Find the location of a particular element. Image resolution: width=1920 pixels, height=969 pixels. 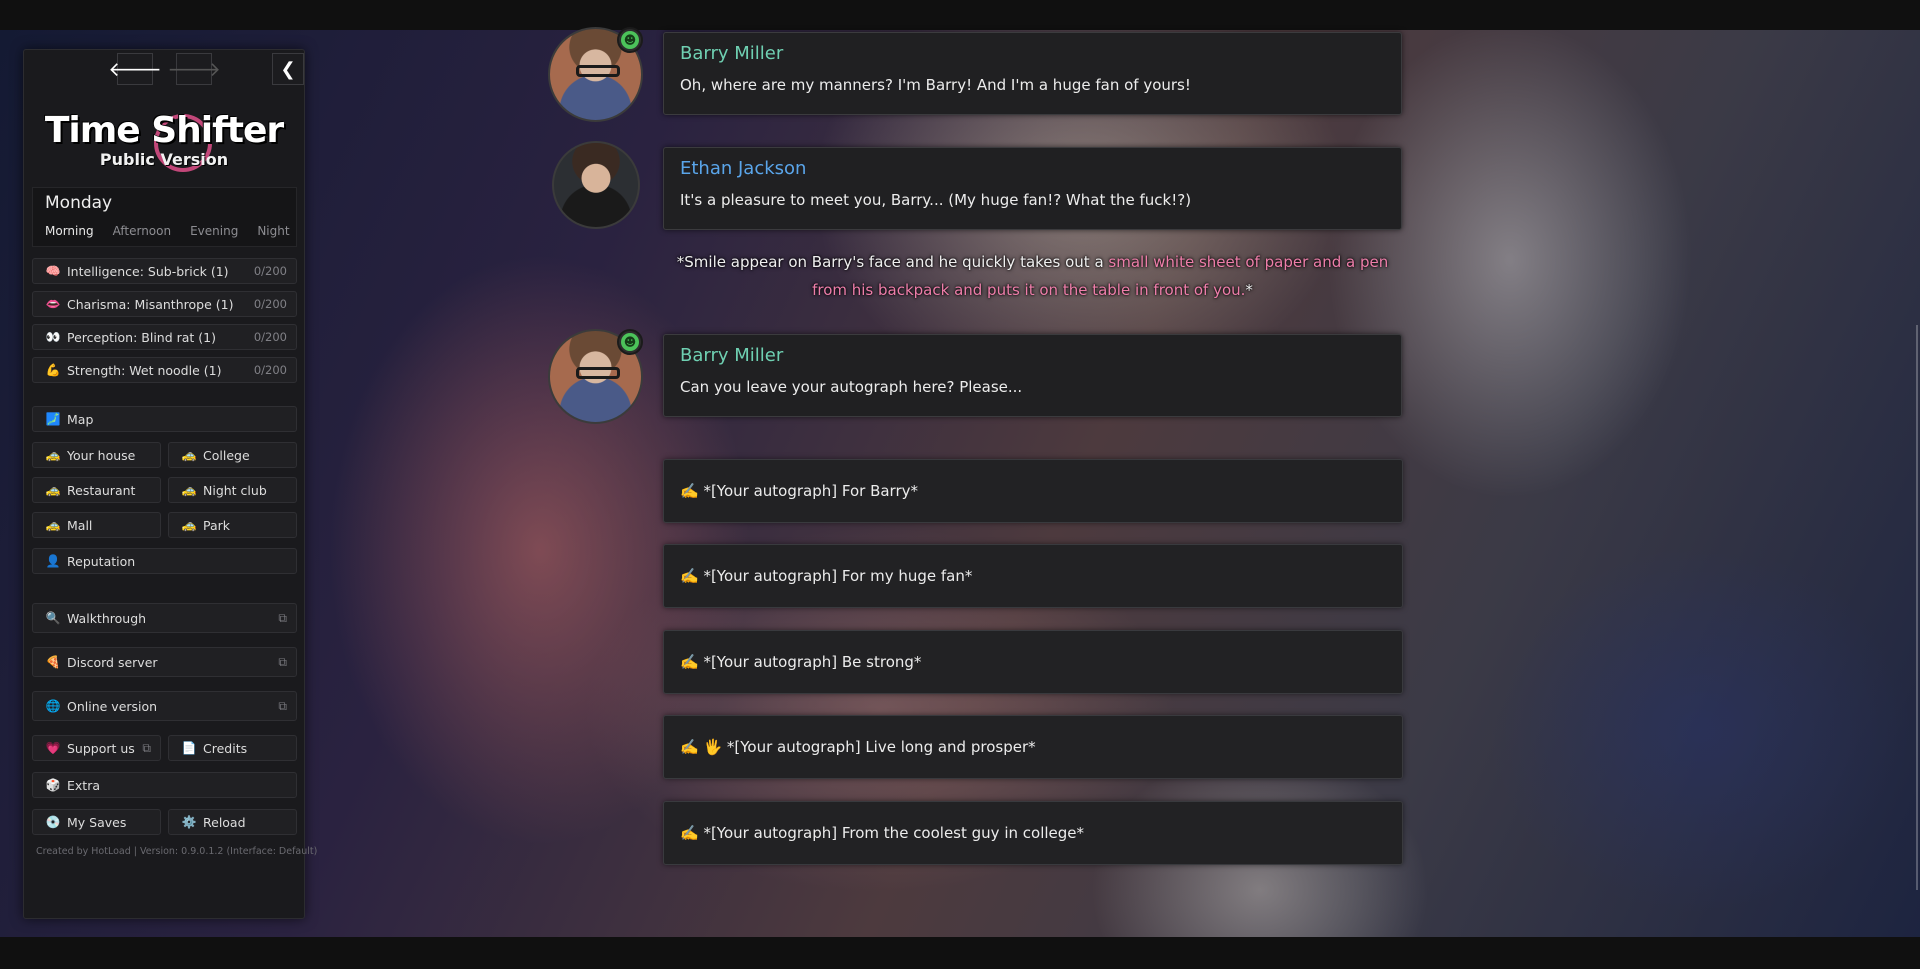

stat-charisma: 👄 Charisma: Misanthrope (1) 0/200 is located at coordinates (164, 304).